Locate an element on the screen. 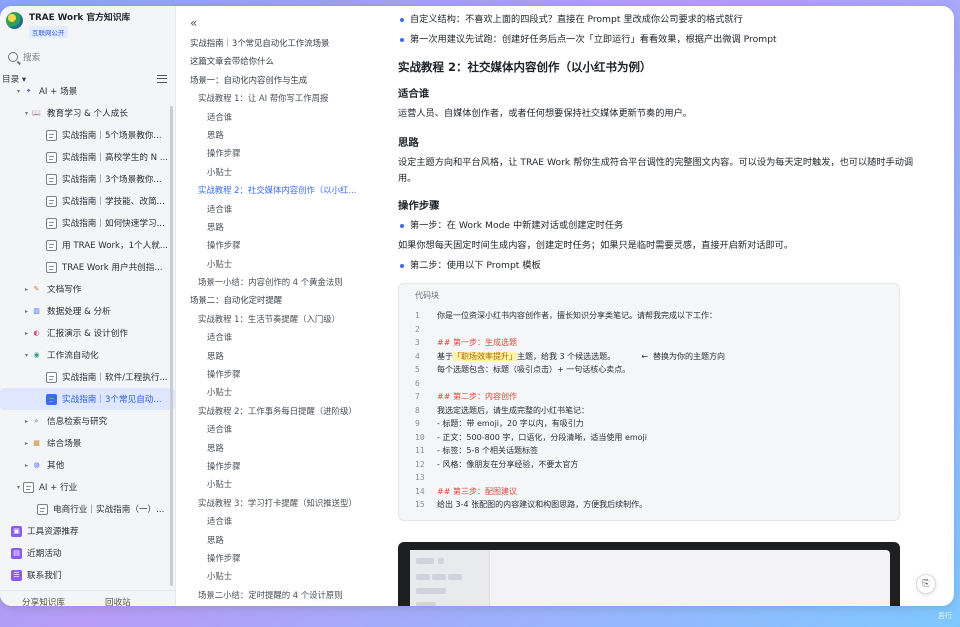  outline-item: 场景一小结：内容创作的 4 个黄金法则 is located at coordinates (285, 282).